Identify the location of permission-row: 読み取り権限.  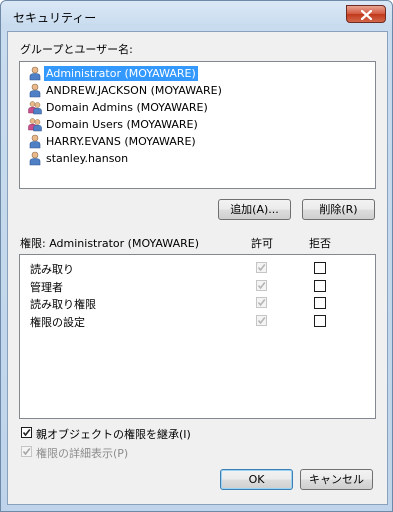
(197, 303).